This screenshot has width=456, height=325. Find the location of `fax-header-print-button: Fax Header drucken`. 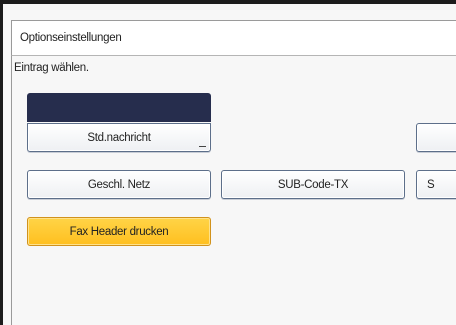

fax-header-print-button: Fax Header drucken is located at coordinates (119, 231).